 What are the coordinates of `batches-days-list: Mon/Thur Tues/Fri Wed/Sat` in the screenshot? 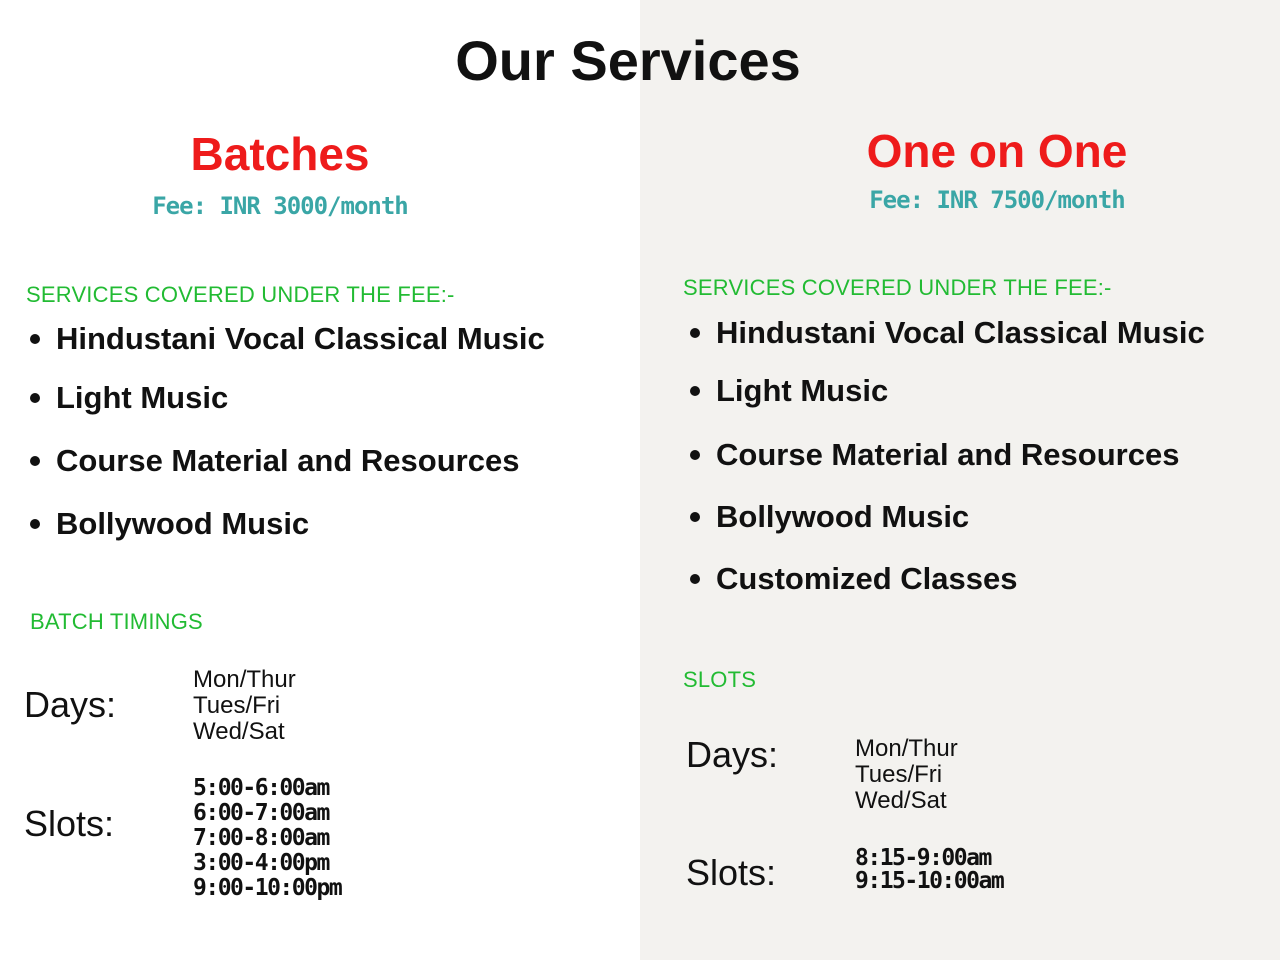 It's located at (244, 706).